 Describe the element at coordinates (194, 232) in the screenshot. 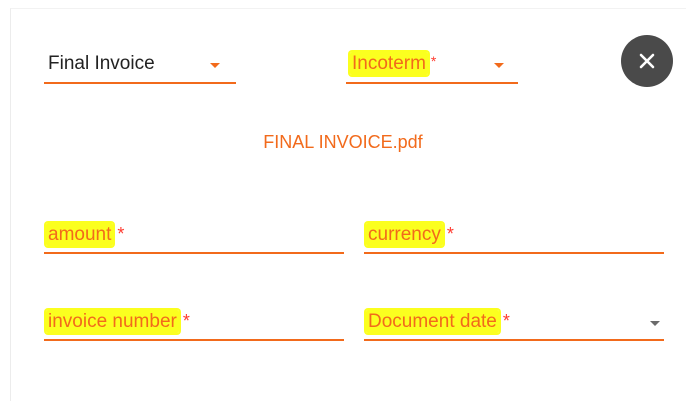

I see `amount-input: amount *` at that location.